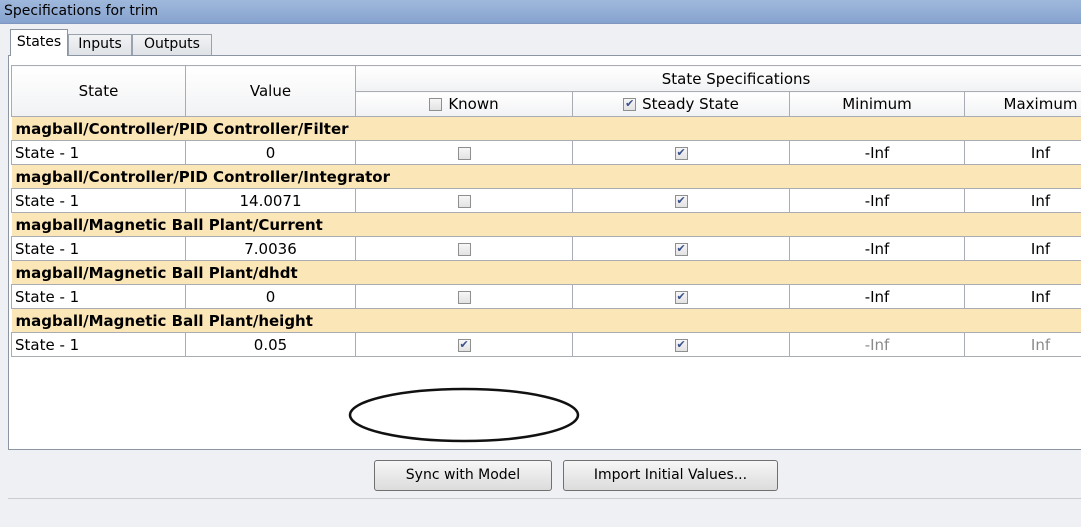 Image resolution: width=1081 pixels, height=527 pixels. Describe the element at coordinates (1022, 104) in the screenshot. I see `header-maximum: Maximum` at that location.